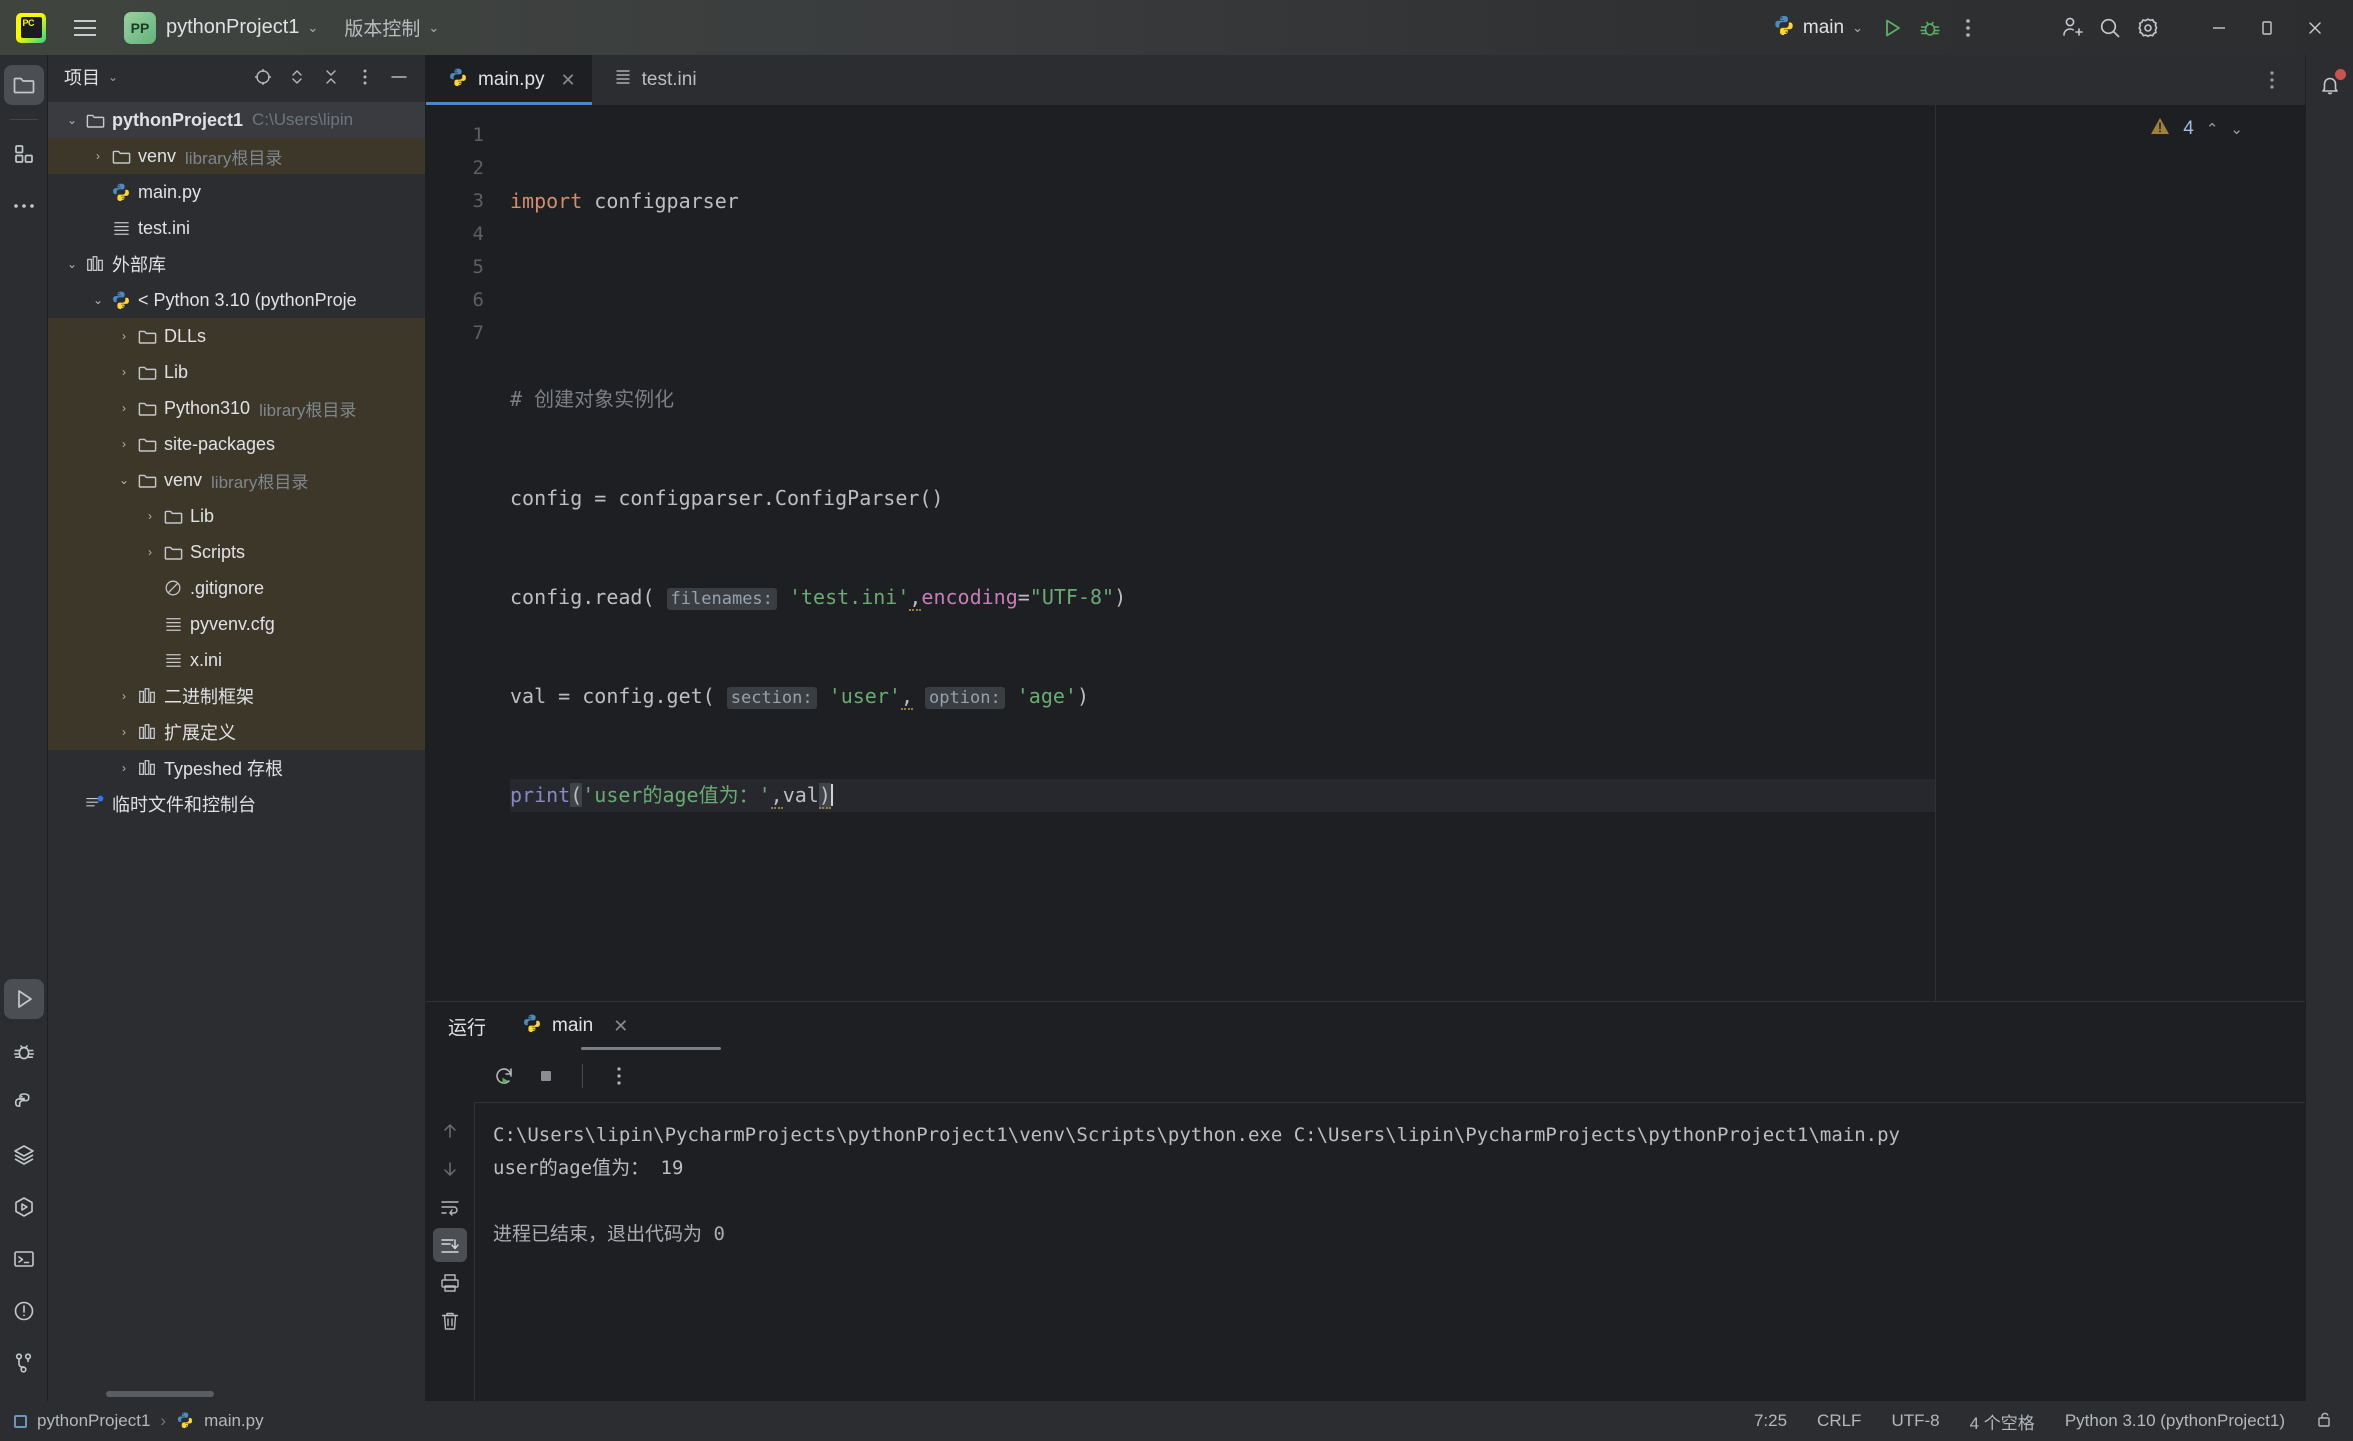 The width and height of the screenshot is (2353, 1441). What do you see at coordinates (236, 732) in the screenshot?
I see `tree-item-: › 扩展定义` at bounding box center [236, 732].